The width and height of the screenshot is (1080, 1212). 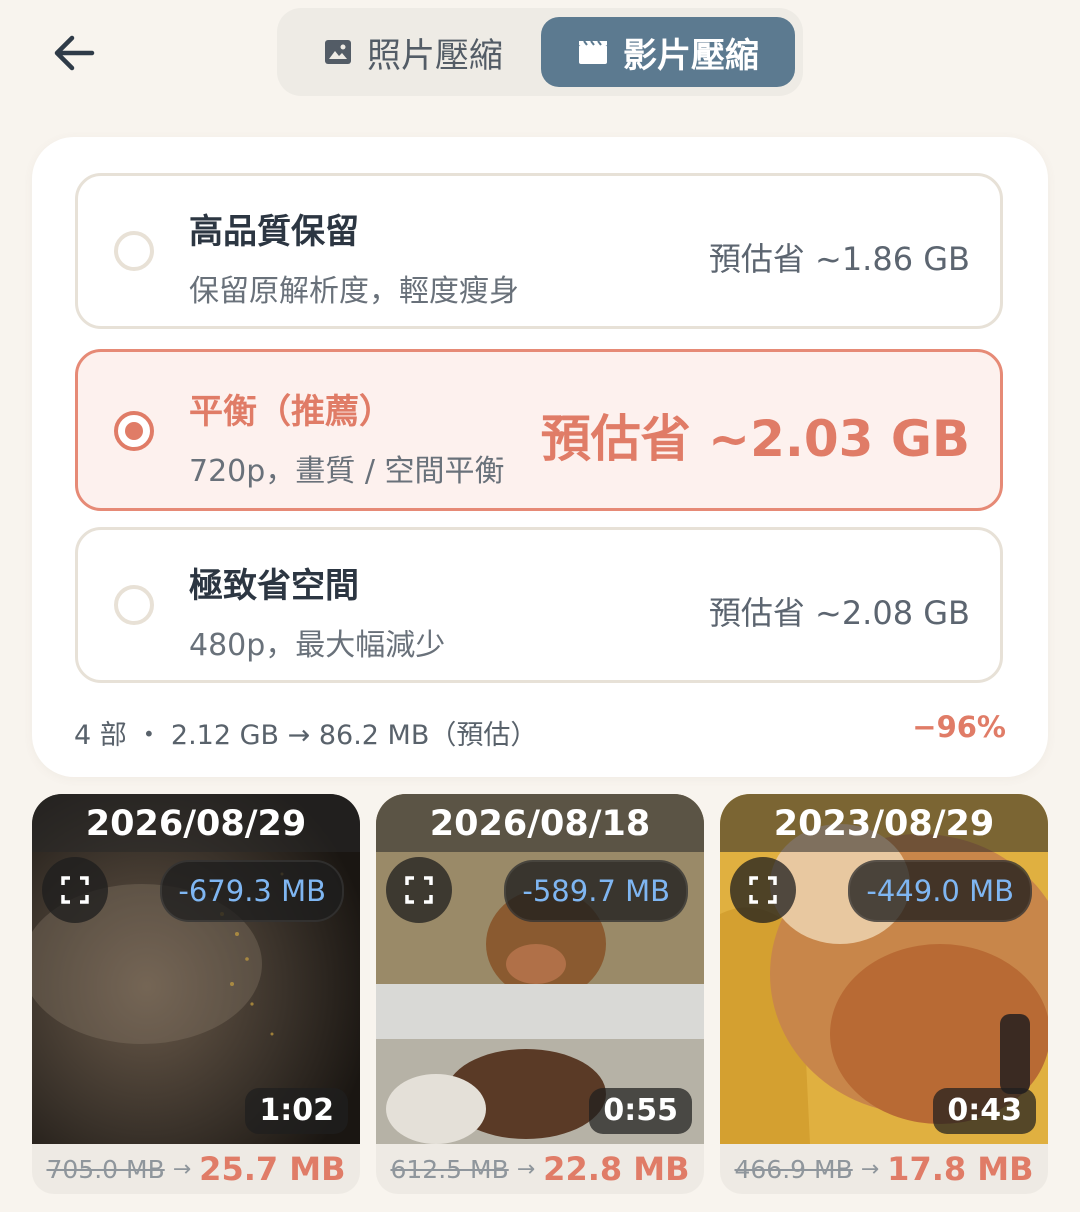 What do you see at coordinates (306, 735) in the screenshot?
I see `compression-summary: 4 部 ・ 2.12 GB → 86.2 MB（預估）` at bounding box center [306, 735].